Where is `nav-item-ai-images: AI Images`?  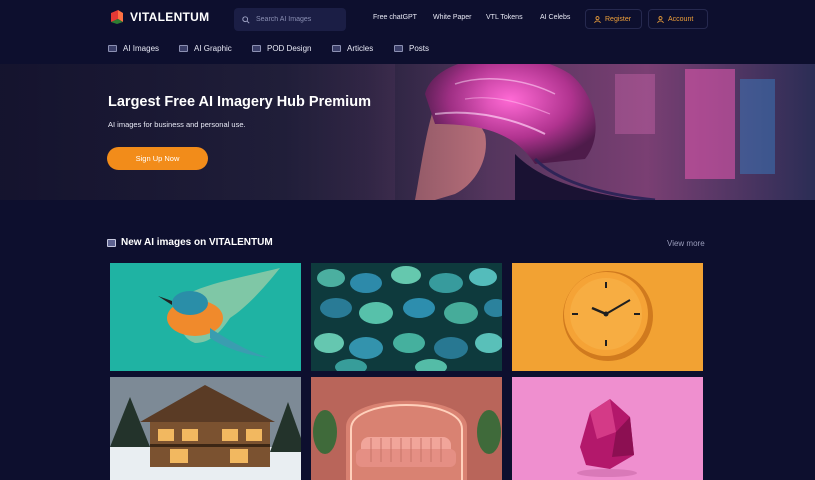
nav-item-ai-images: AI Images is located at coordinates (133, 48).